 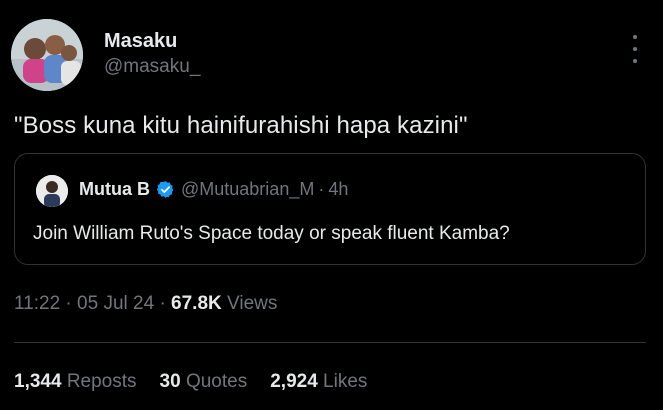 What do you see at coordinates (101, 381) in the screenshot?
I see `reposts-label: Reposts` at bounding box center [101, 381].